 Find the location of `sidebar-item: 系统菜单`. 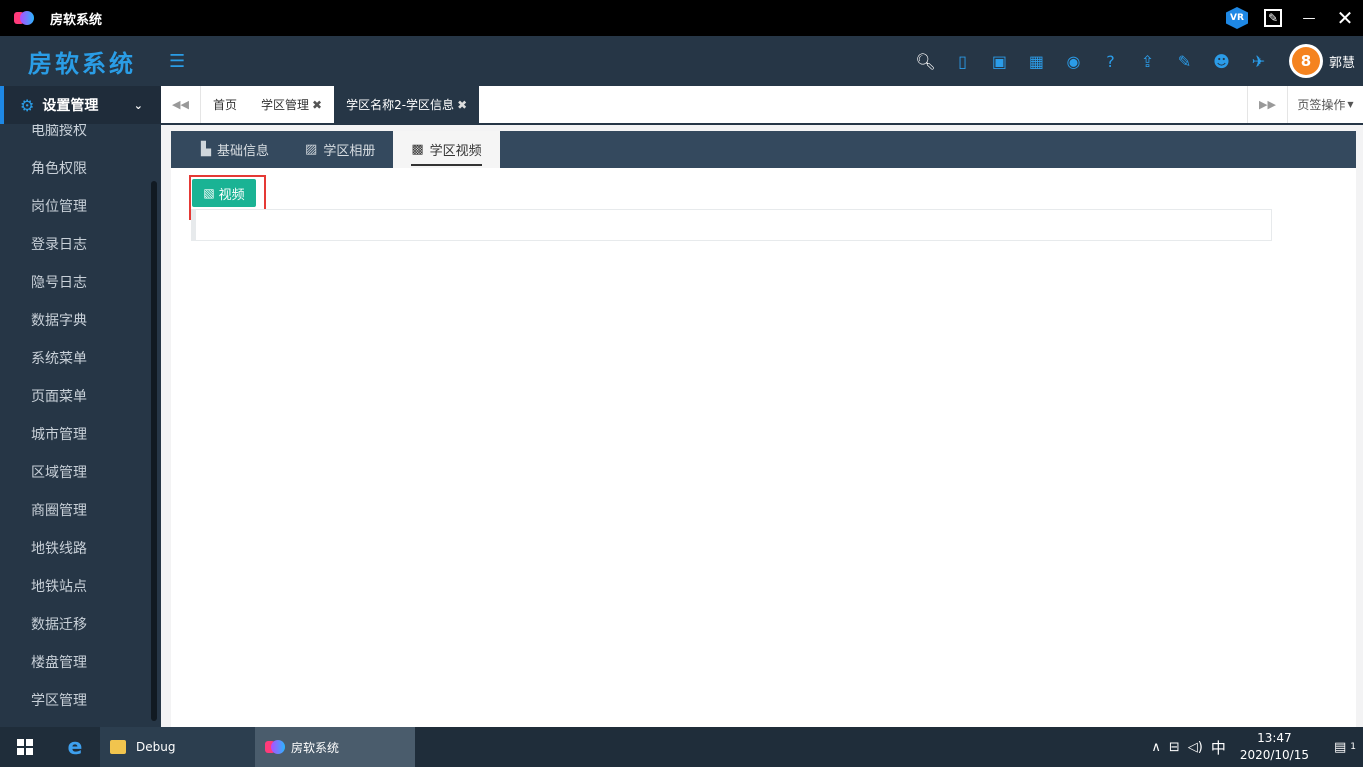

sidebar-item: 系统菜单 is located at coordinates (74, 359).